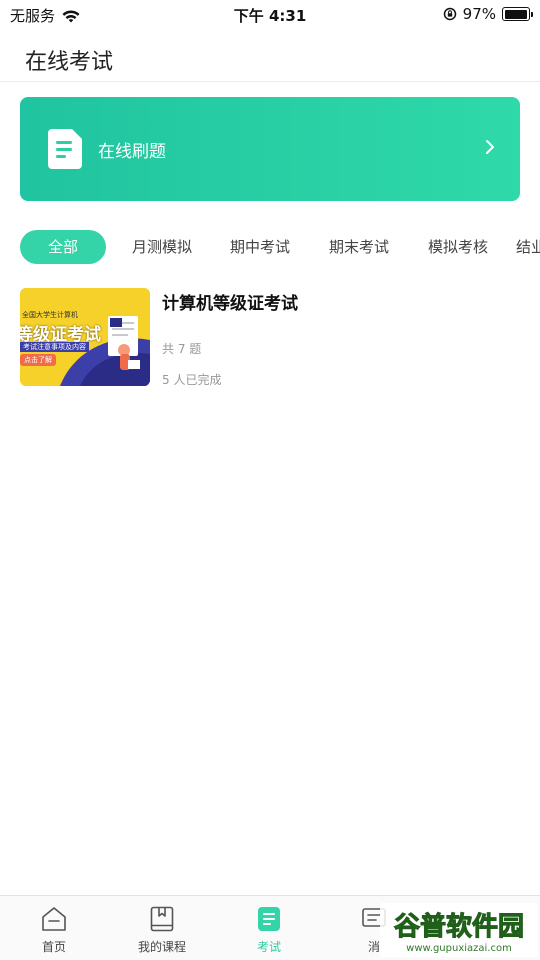 Image resolution: width=540 pixels, height=960 pixels. I want to click on battery-percent: 97%, so click(479, 14).